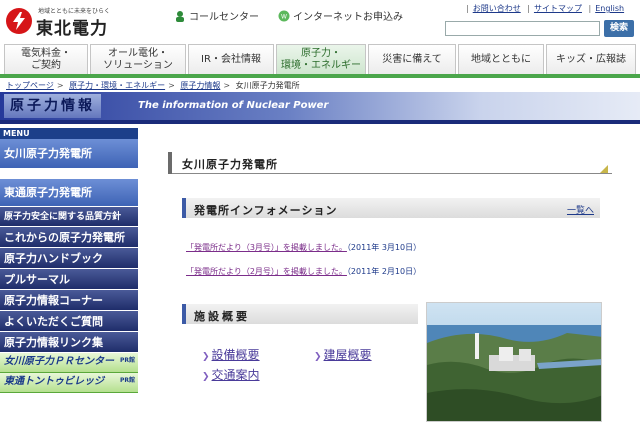 The width and height of the screenshot is (640, 426). I want to click on company-logo: 地域とともに未来をひらく 東北電力, so click(61, 21).